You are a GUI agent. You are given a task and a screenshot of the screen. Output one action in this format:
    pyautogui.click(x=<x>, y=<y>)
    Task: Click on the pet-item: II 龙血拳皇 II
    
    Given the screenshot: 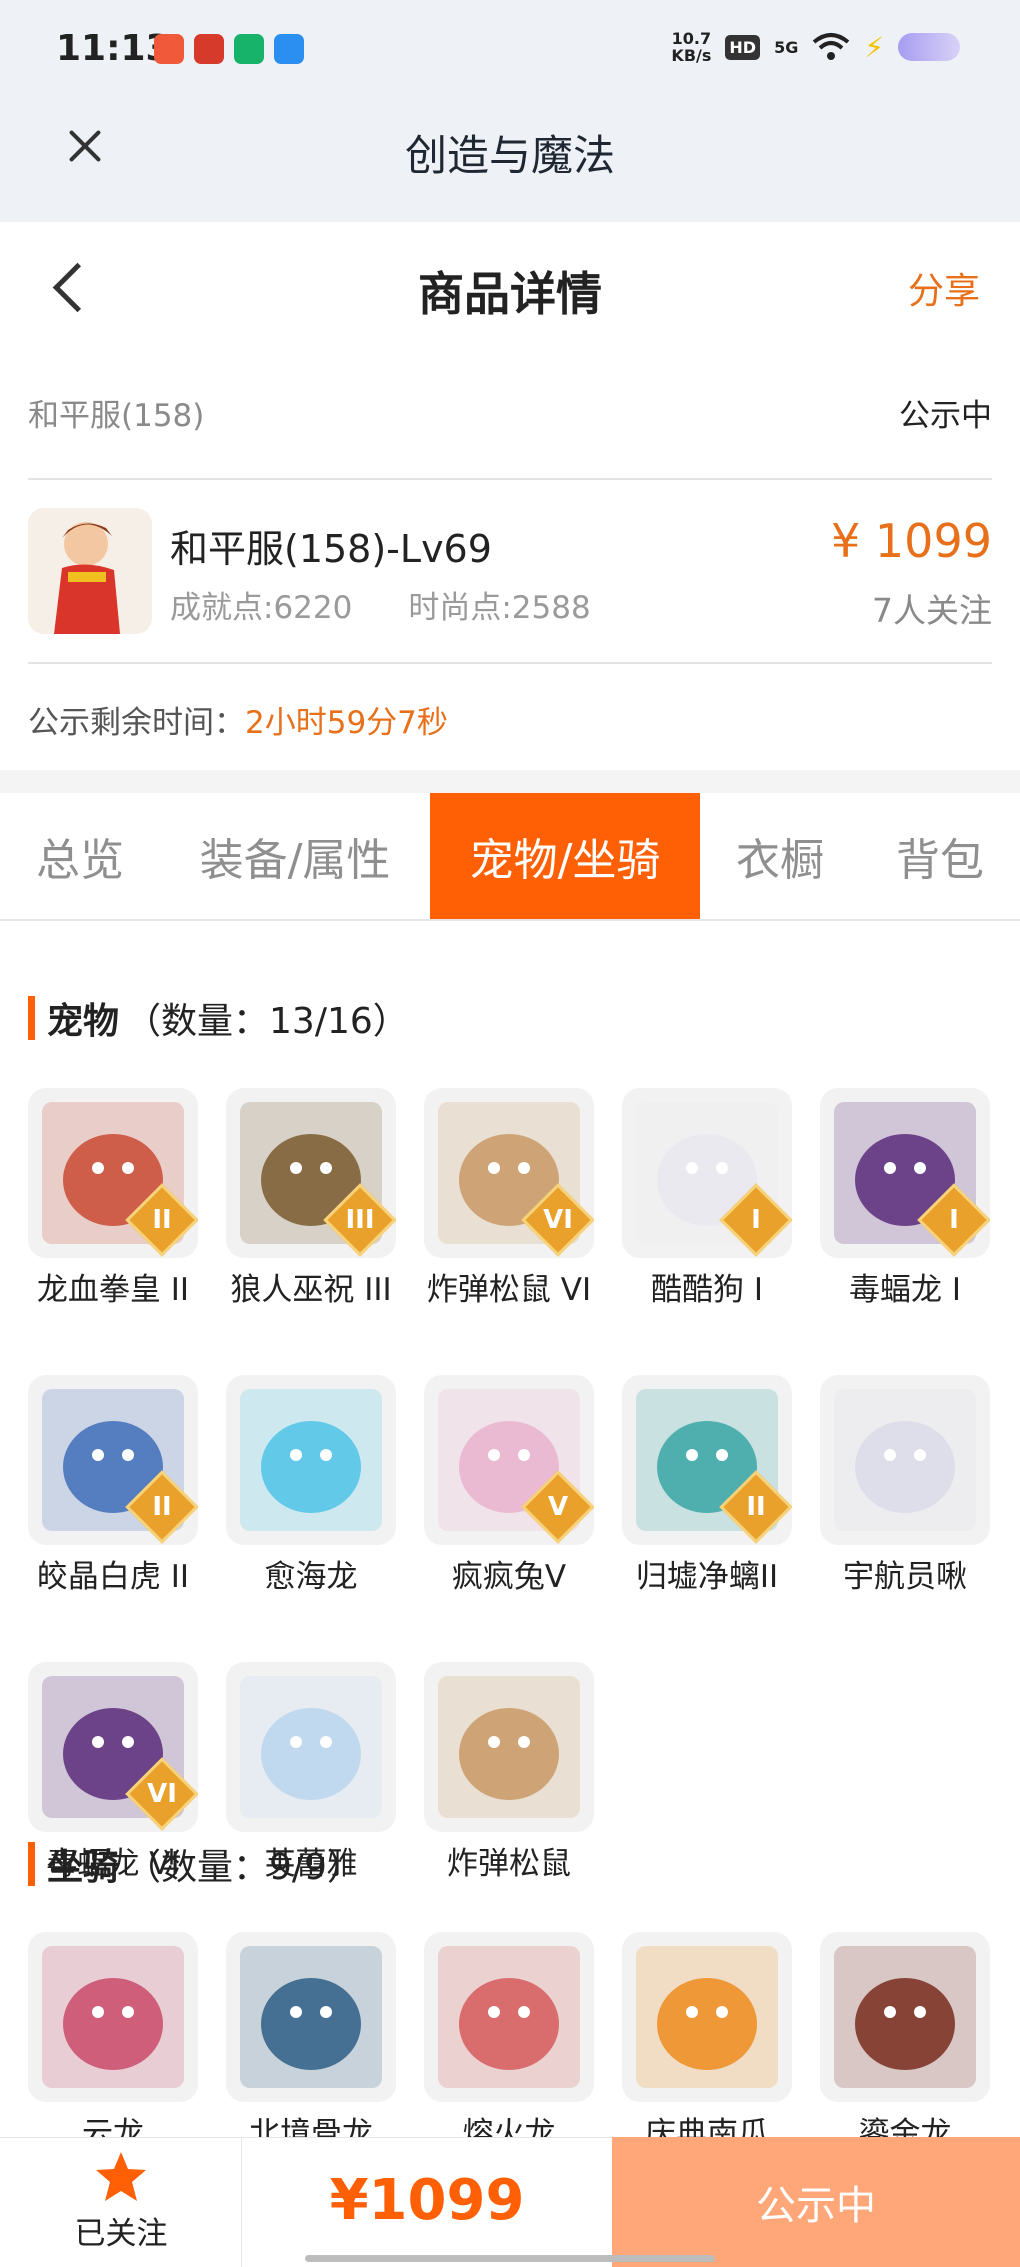 What is the action you would take?
    pyautogui.click(x=113, y=1198)
    